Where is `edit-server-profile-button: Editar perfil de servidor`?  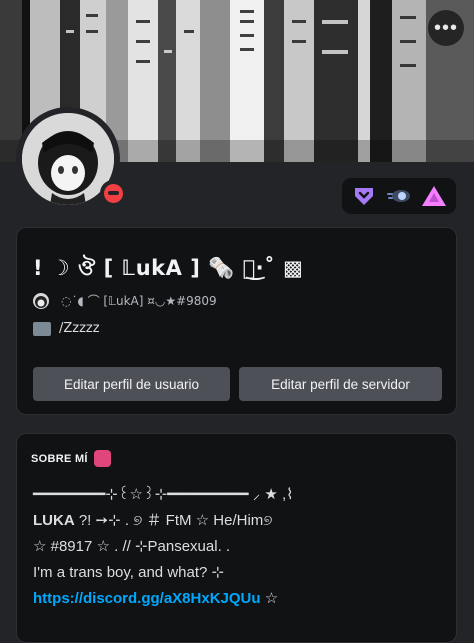
edit-server-profile-button: Editar perfil de servidor is located at coordinates (340, 384).